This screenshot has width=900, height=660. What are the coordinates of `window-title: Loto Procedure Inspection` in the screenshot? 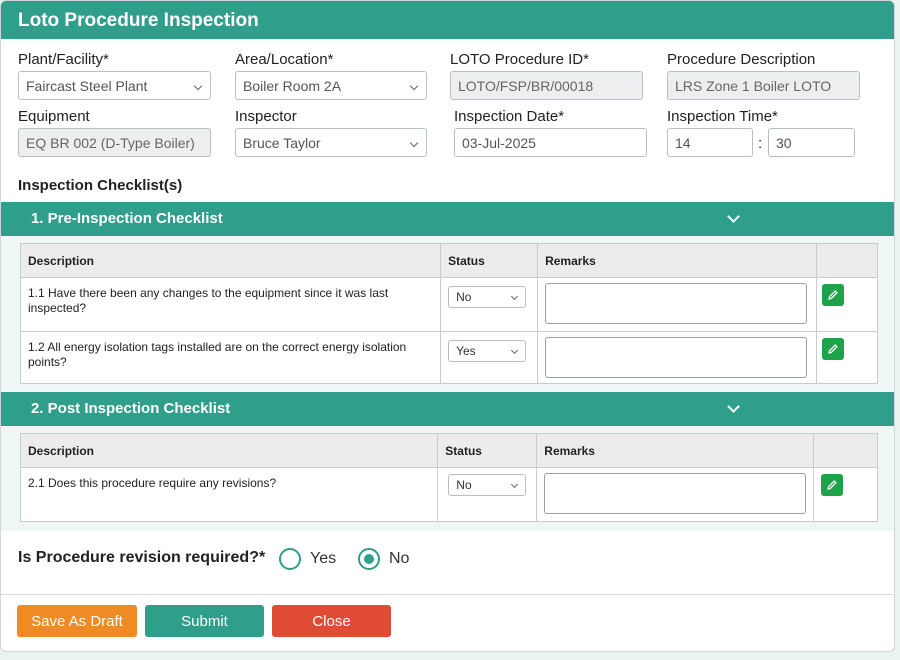 It's located at (447, 20).